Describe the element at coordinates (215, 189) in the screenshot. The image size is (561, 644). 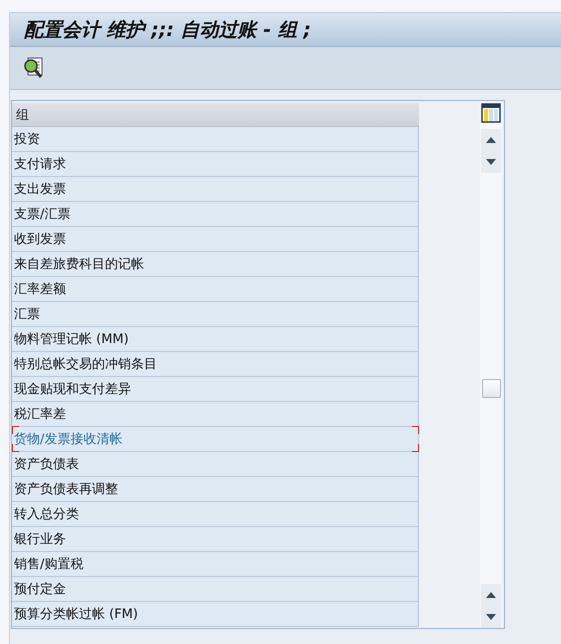
I see `table-row: 支出发票` at that location.